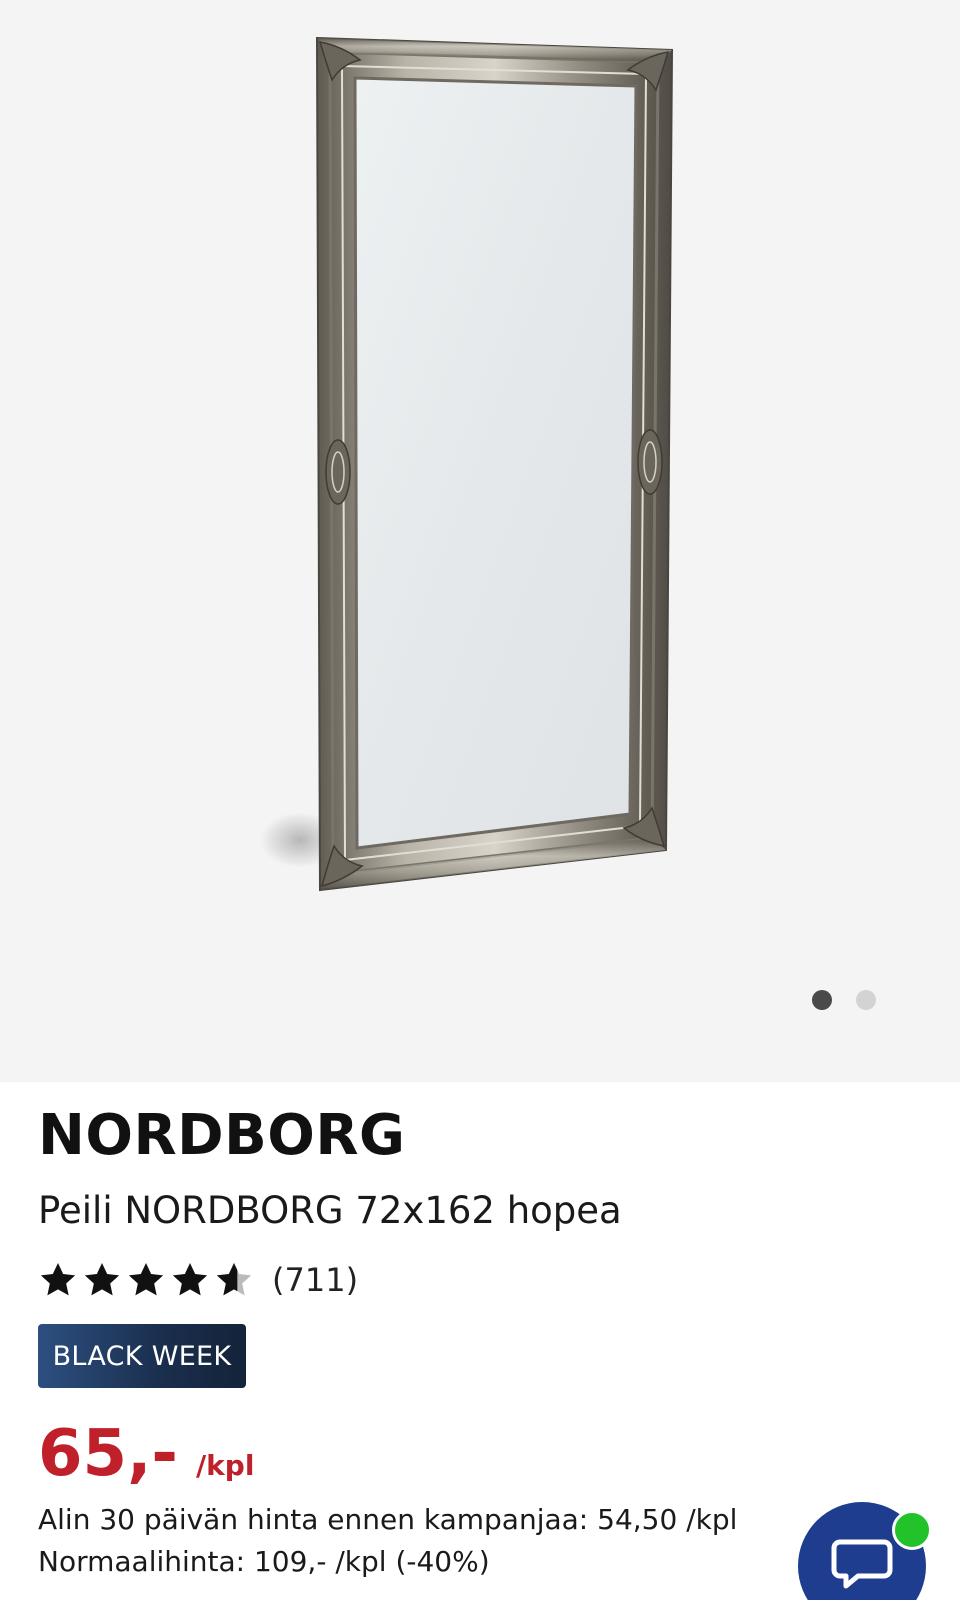  Describe the element at coordinates (222, 1135) in the screenshot. I see `product-brand: NORDBORG` at that location.